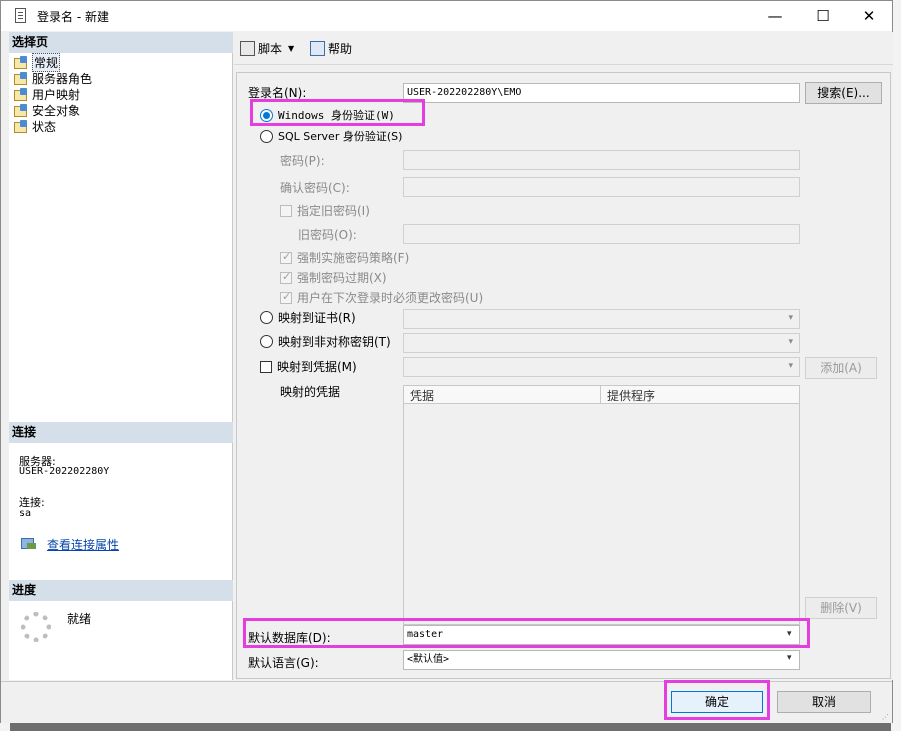 The height and width of the screenshot is (731, 901). What do you see at coordinates (601, 234) in the screenshot?
I see `old-password-input` at bounding box center [601, 234].